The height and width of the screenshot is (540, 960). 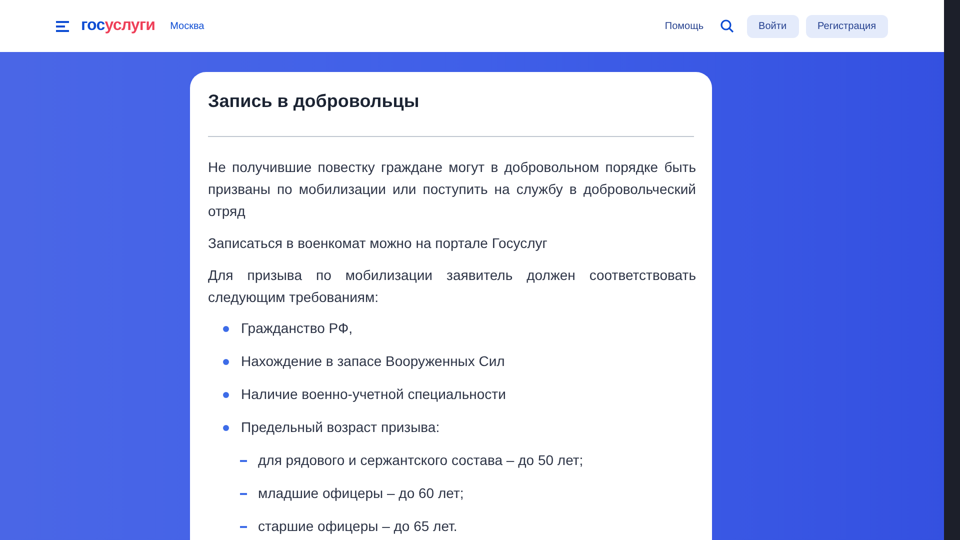 I want to click on list-item: младшие офицеры – до 60 лет;, so click(x=361, y=493).